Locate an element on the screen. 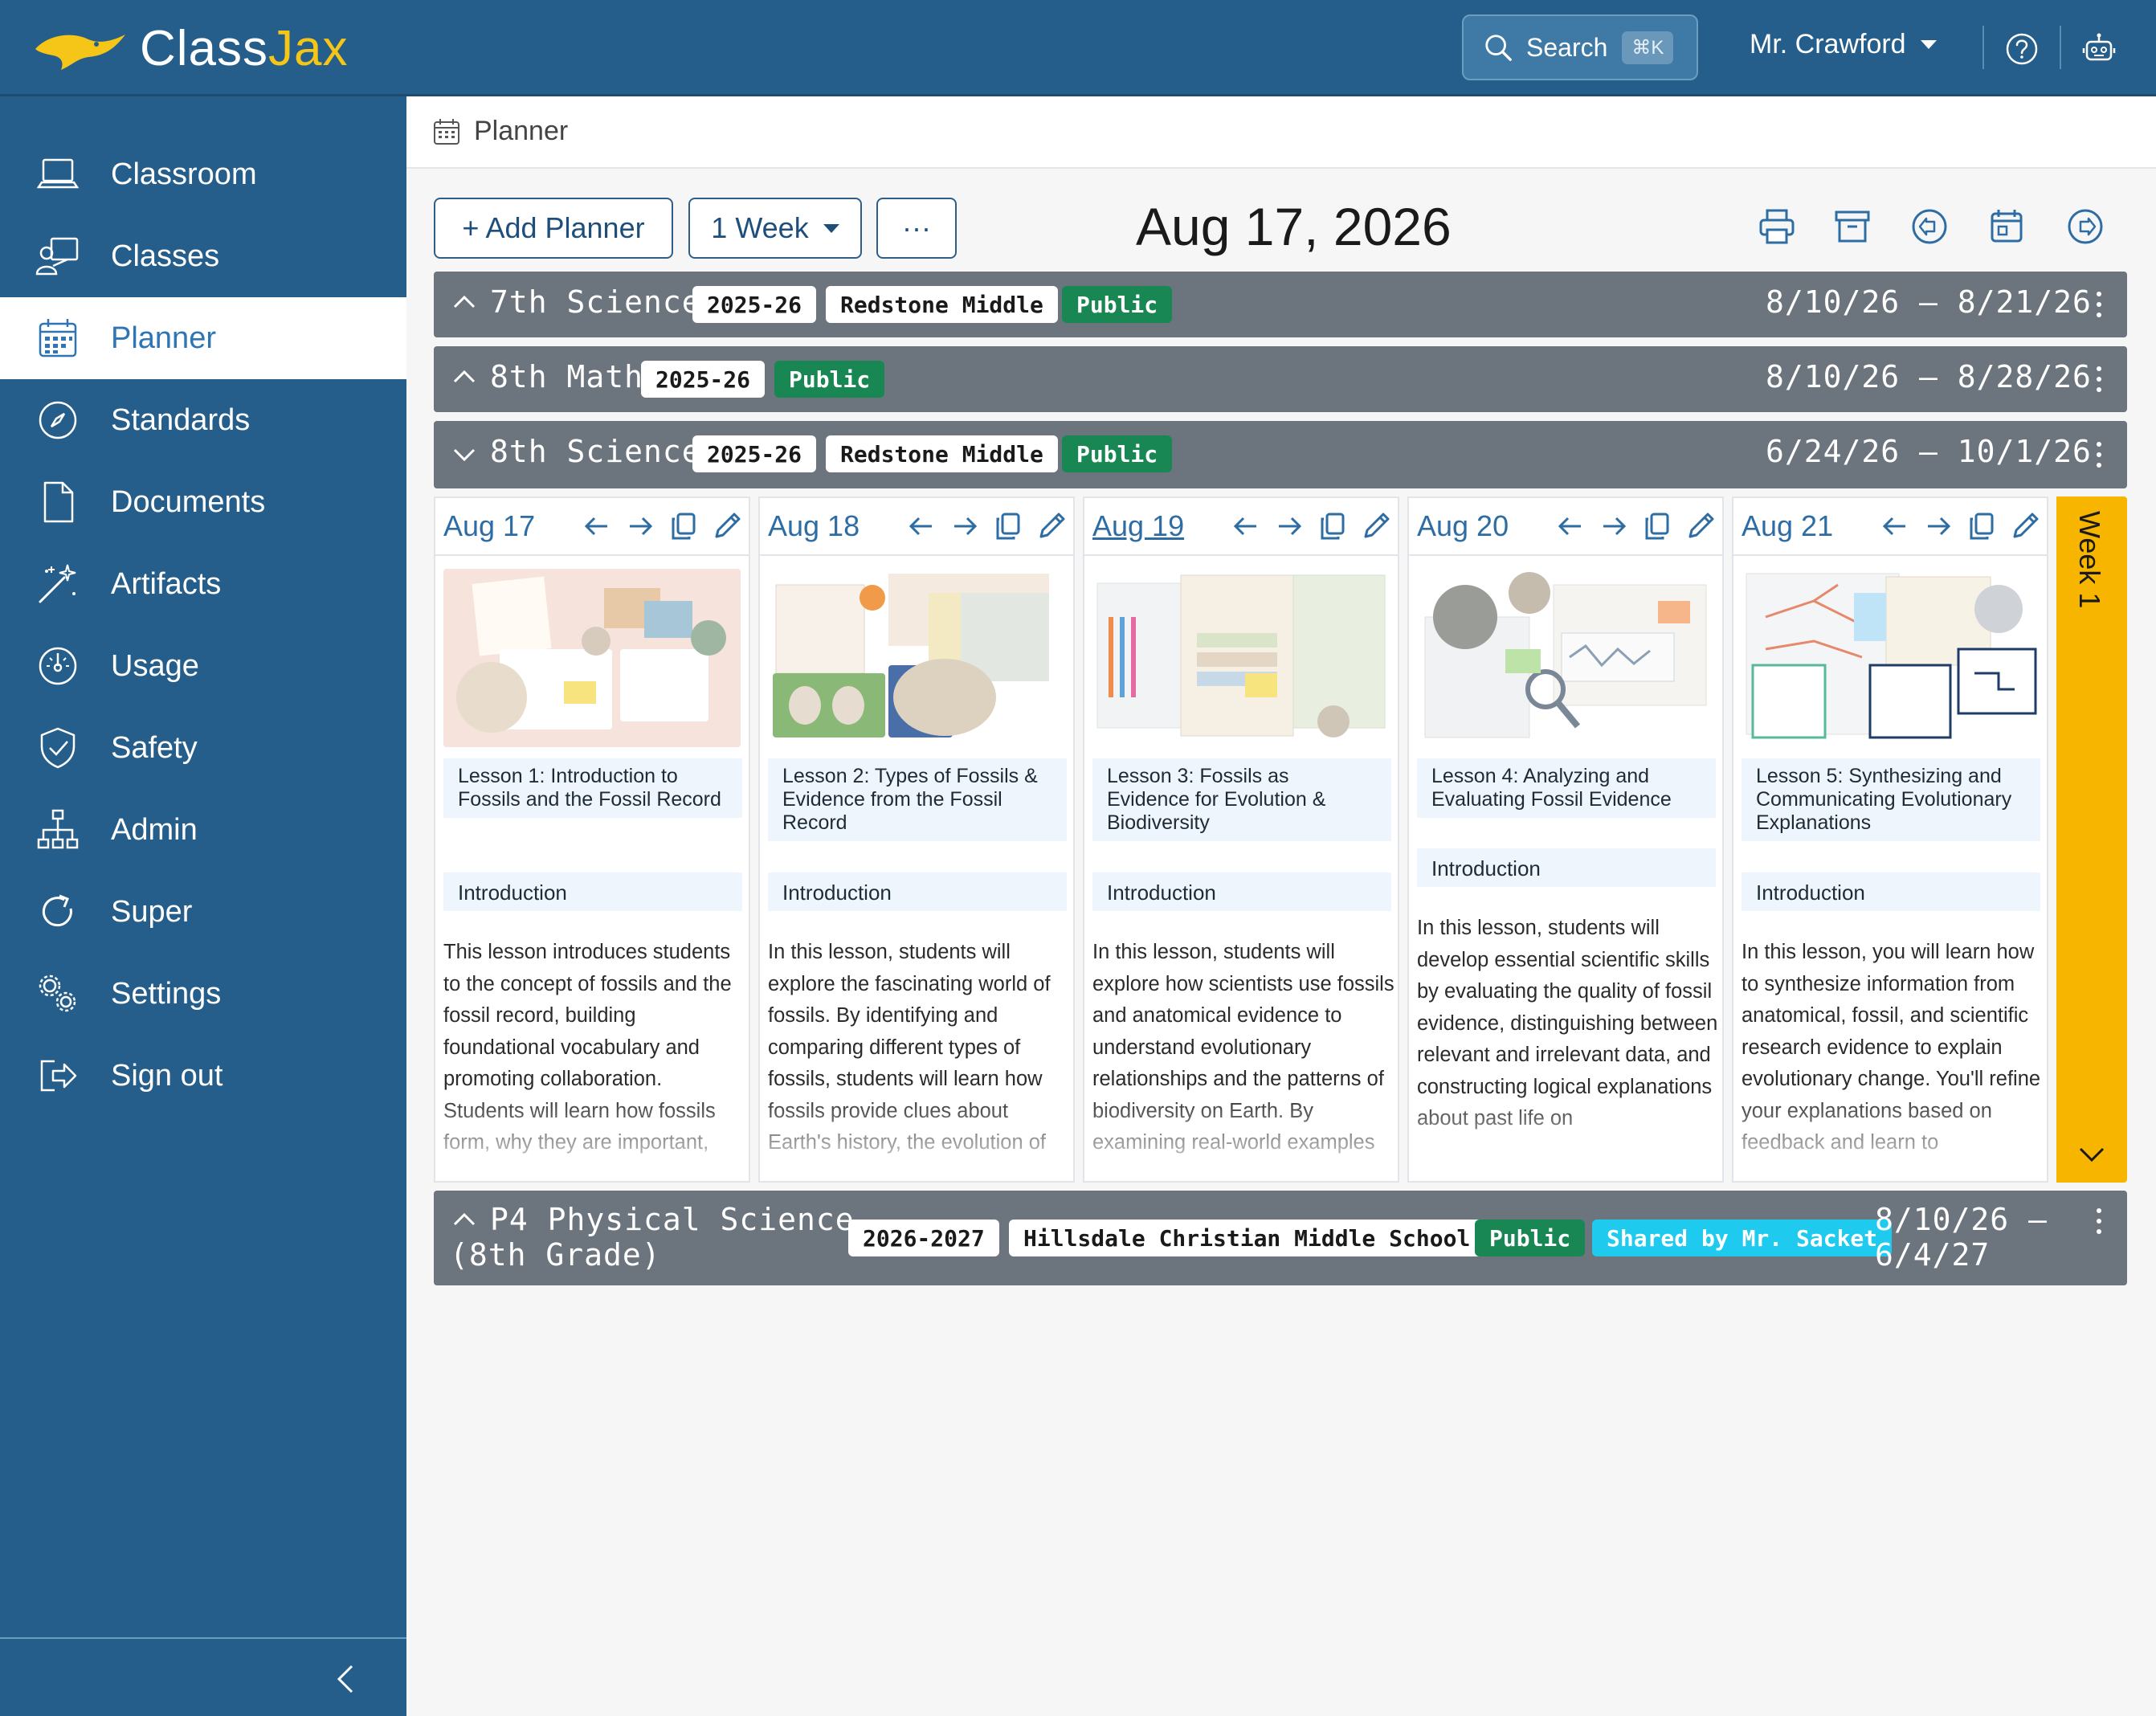 Image resolution: width=2156 pixels, height=1716 pixels. sidebar-item-label: Documents is located at coordinates (189, 502).